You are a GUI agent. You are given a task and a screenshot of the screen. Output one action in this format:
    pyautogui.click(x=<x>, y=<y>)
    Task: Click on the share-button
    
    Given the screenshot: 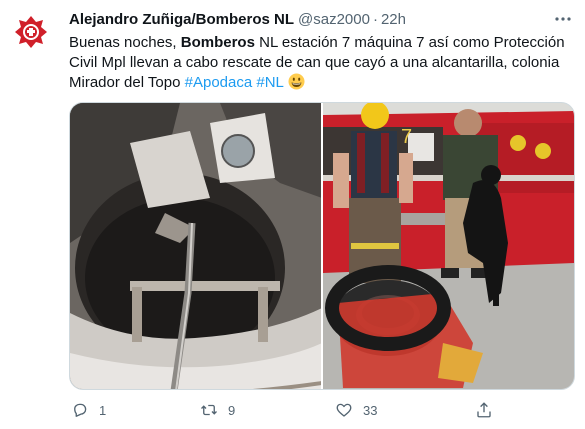 What is the action you would take?
    pyautogui.click(x=484, y=410)
    